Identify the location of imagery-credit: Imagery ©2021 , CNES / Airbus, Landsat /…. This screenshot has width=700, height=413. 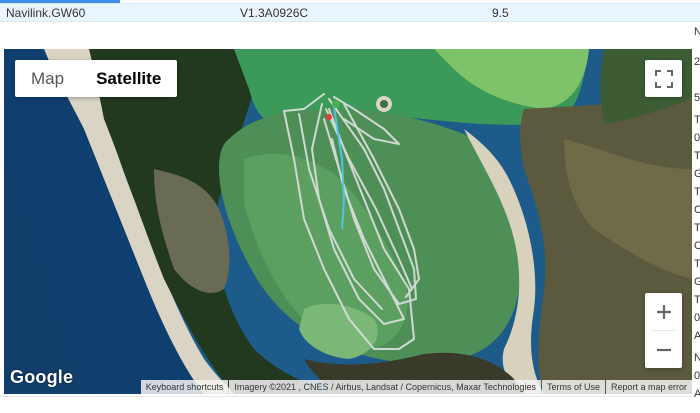
(385, 387).